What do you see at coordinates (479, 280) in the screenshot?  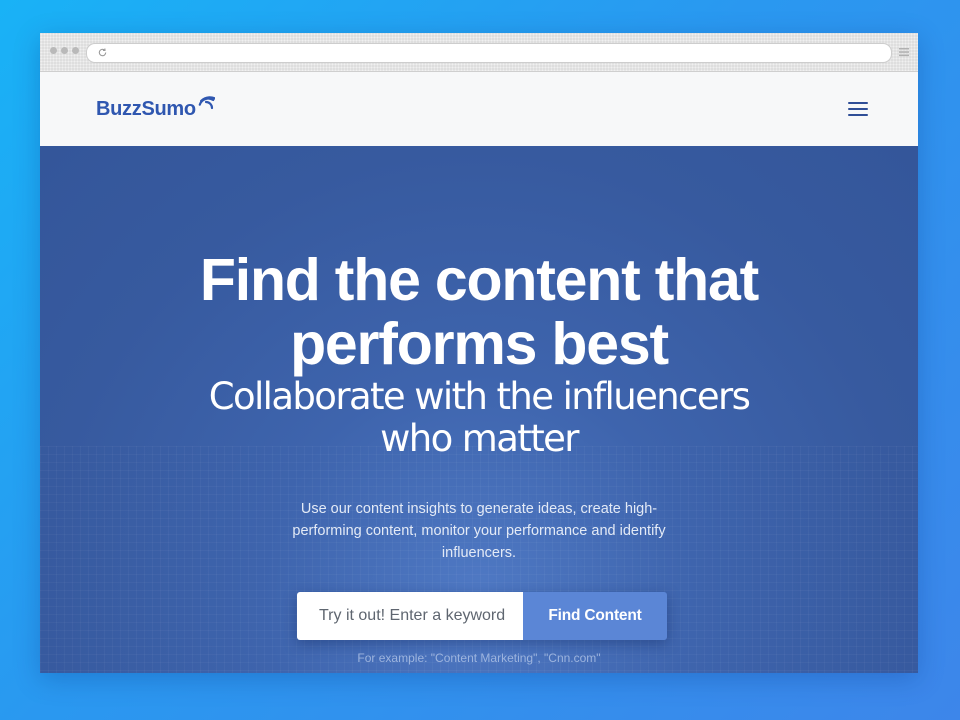 I see `headline-line-1: Find the content that` at bounding box center [479, 280].